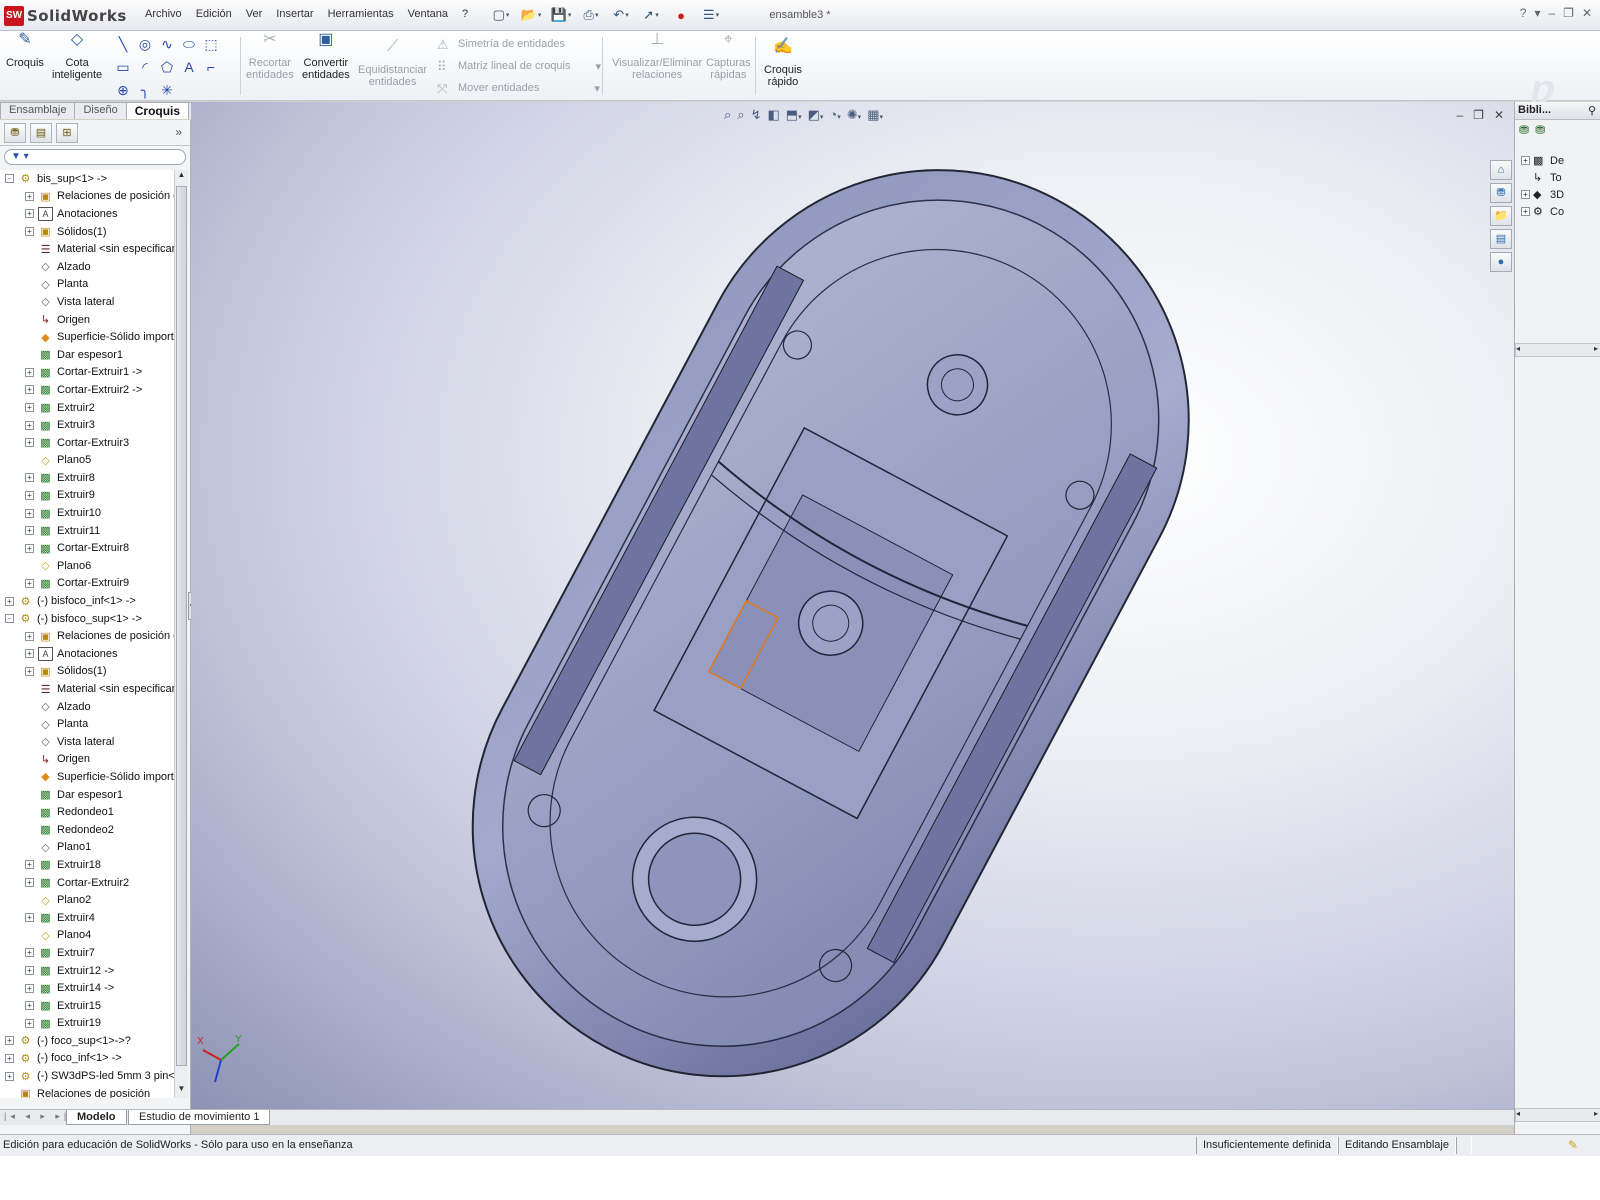 The width and height of the screenshot is (1600, 1200). Describe the element at coordinates (816, 115) in the screenshot. I see `display-style-icon: ◩▾` at that location.